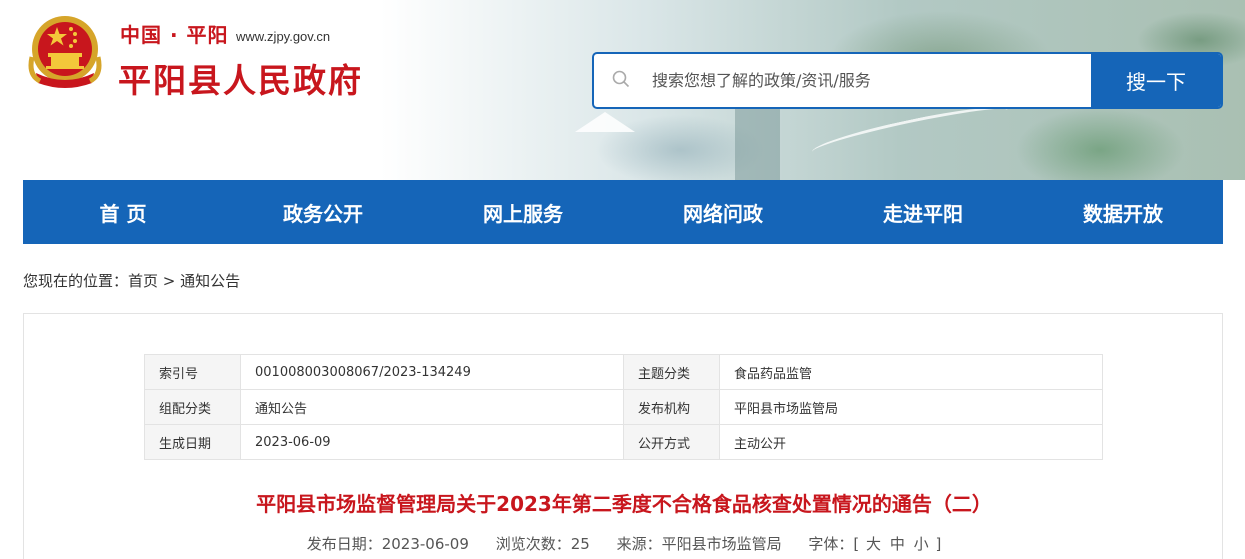  I want to click on source-value: 平阳县市场监管局, so click(721, 544).